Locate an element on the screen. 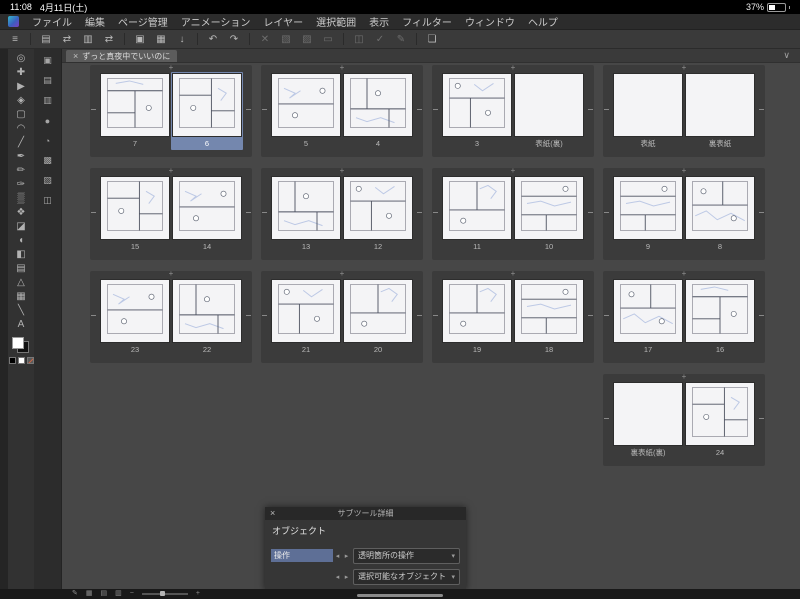 The height and width of the screenshot is (599, 800). menu-item: ウィンドウ is located at coordinates (490, 21).